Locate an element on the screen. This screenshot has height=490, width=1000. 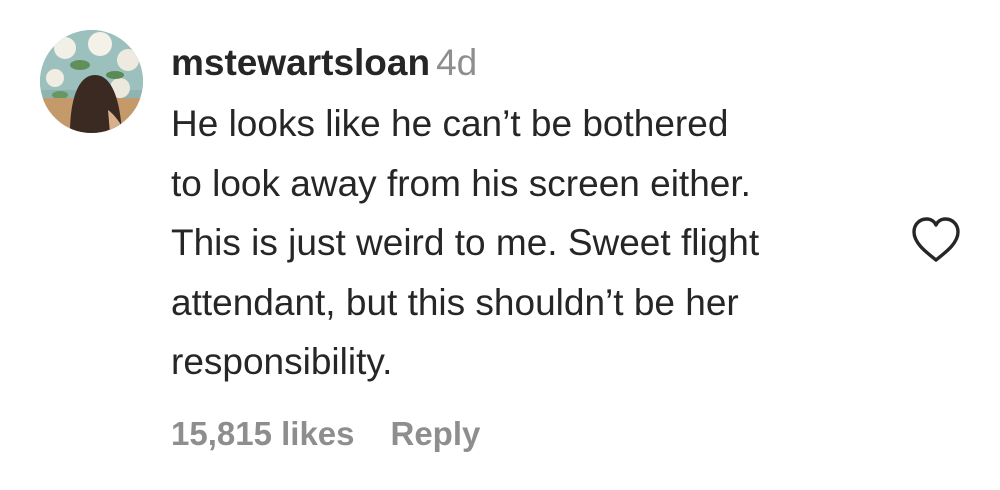
avatar is located at coordinates (91, 81).